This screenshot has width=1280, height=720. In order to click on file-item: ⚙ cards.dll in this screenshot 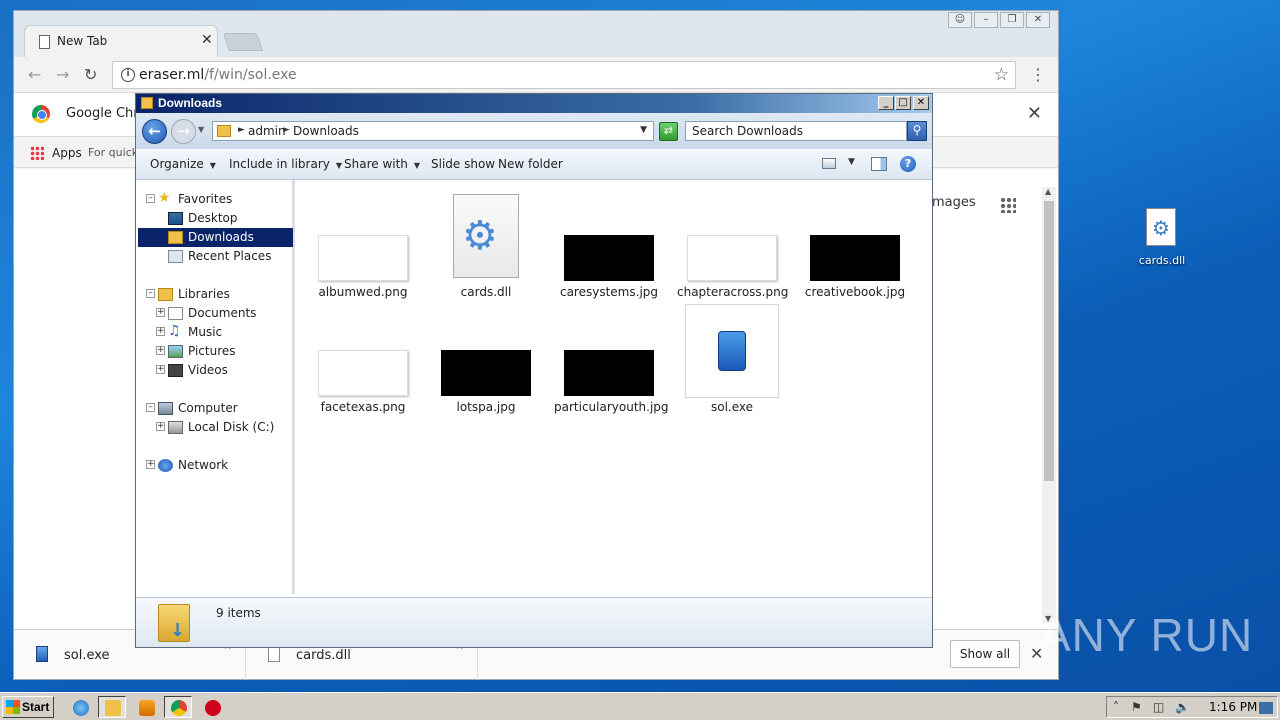, I will do `click(486, 249)`.